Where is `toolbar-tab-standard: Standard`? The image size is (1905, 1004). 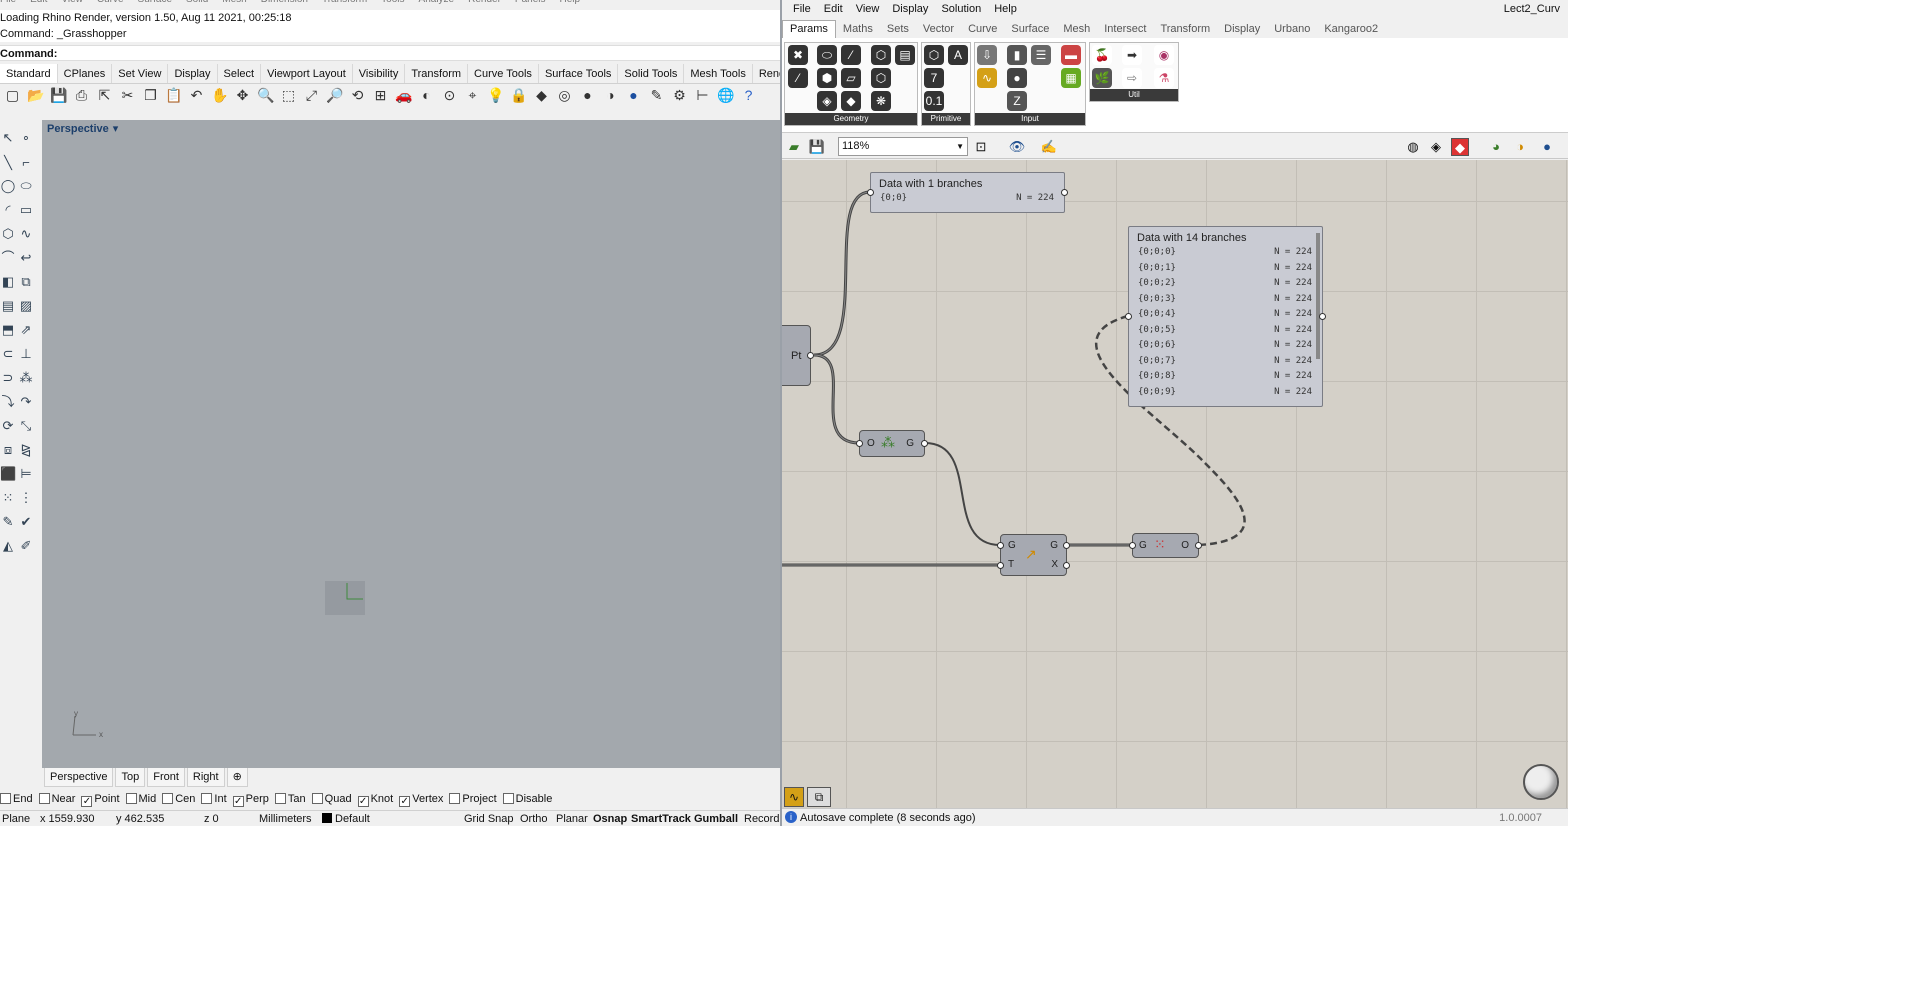
toolbar-tab-standard: Standard is located at coordinates (29, 73).